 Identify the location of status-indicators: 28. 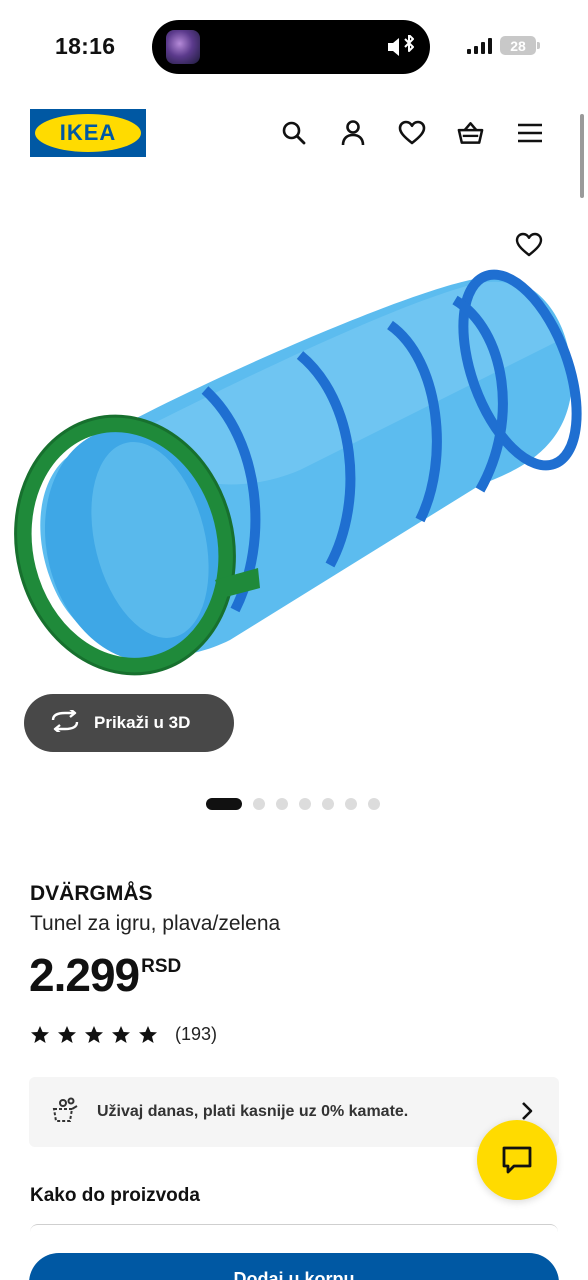
(503, 45).